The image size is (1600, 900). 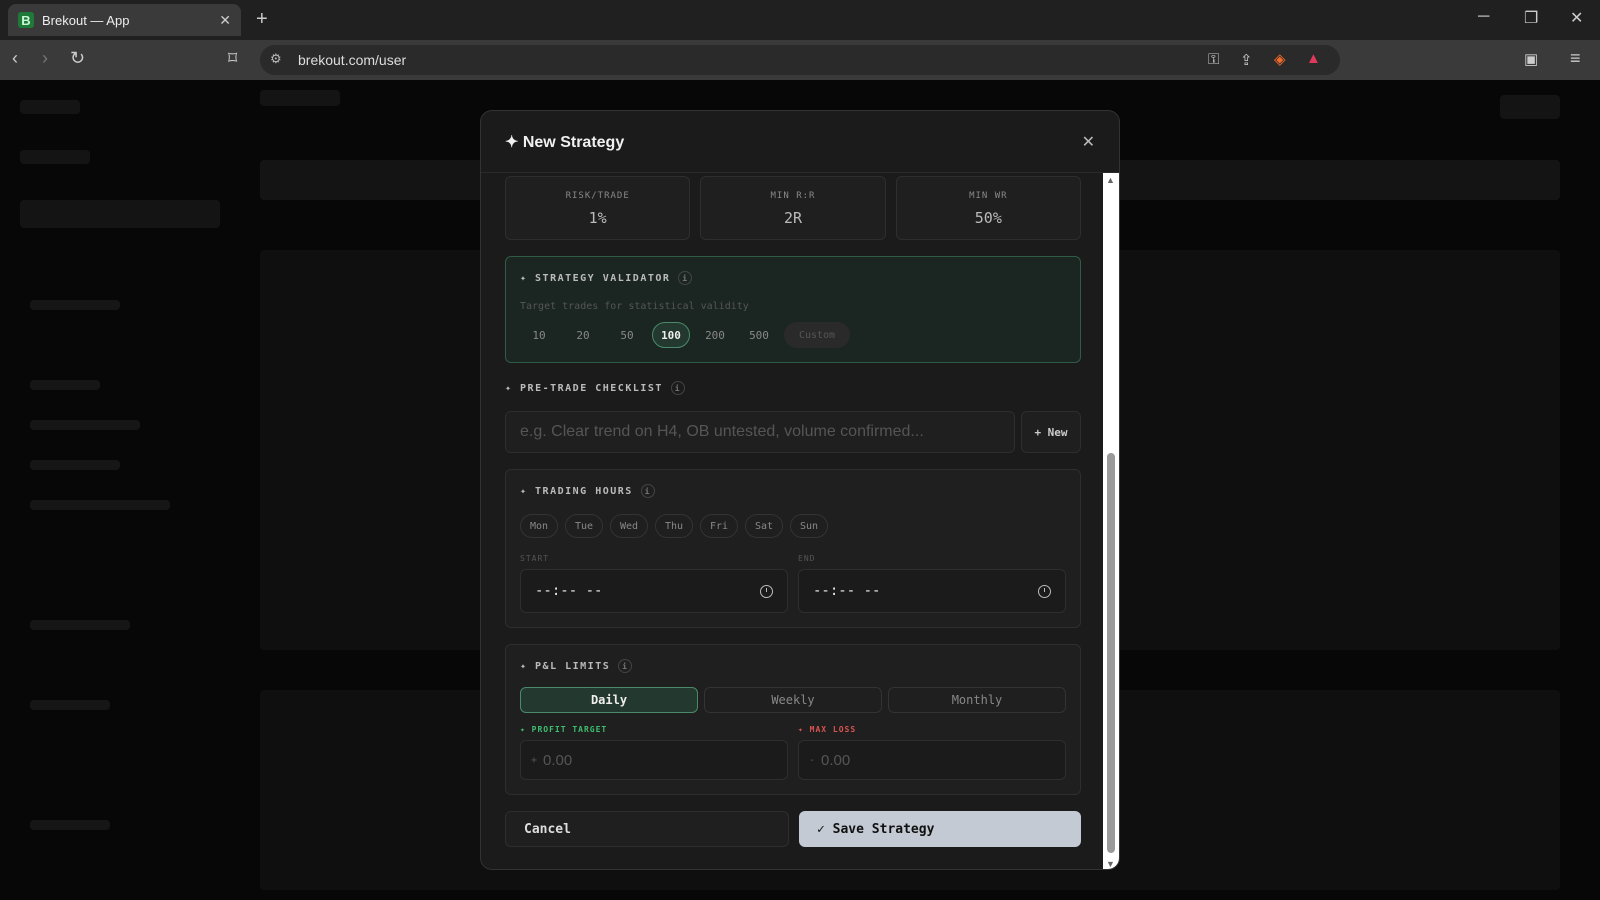 What do you see at coordinates (45, 58) in the screenshot?
I see `forward-icon: ›` at bounding box center [45, 58].